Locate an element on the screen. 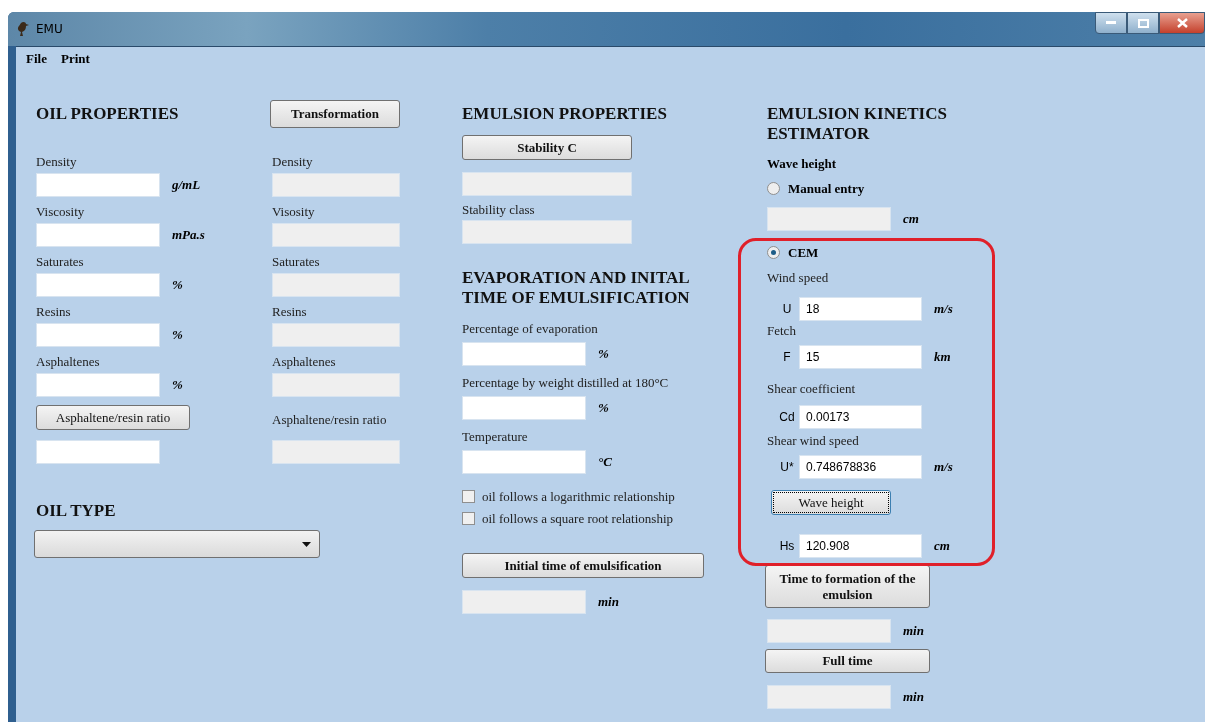  input-field: 120.908 is located at coordinates (860, 546).